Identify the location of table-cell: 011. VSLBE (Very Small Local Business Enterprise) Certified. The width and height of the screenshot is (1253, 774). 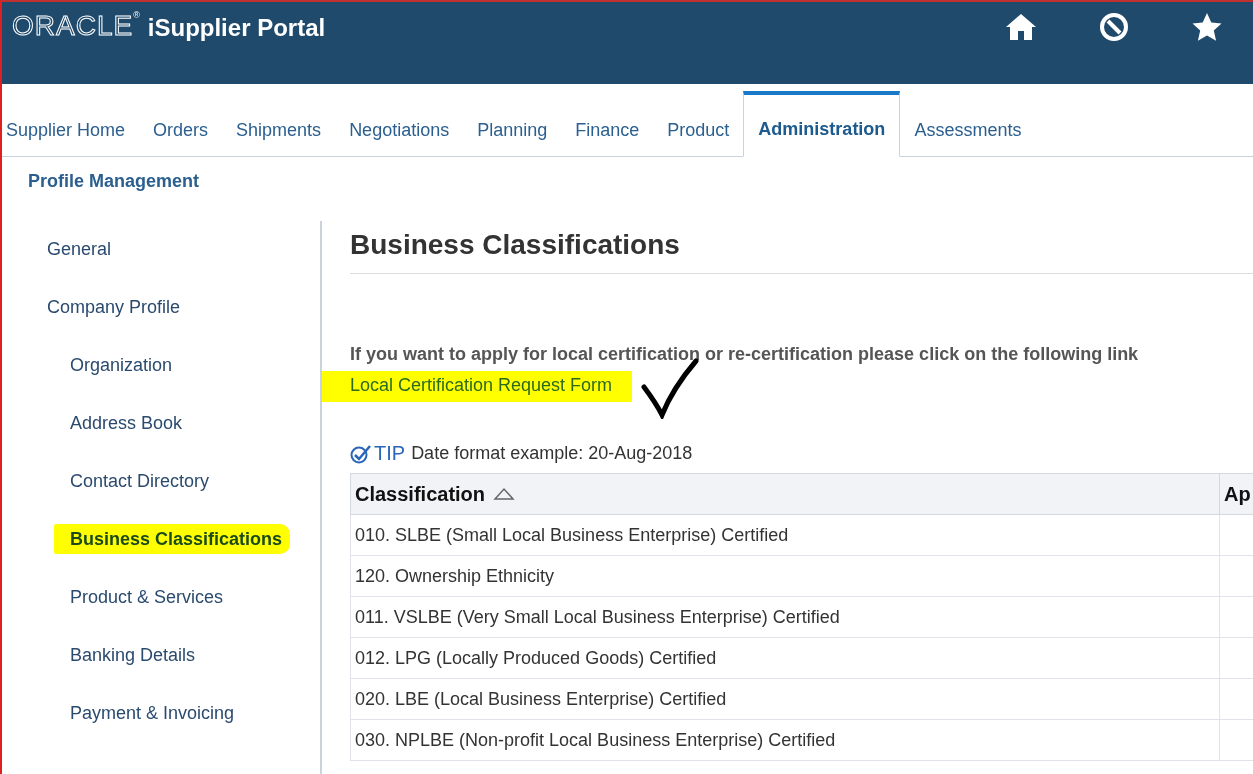
(785, 617).